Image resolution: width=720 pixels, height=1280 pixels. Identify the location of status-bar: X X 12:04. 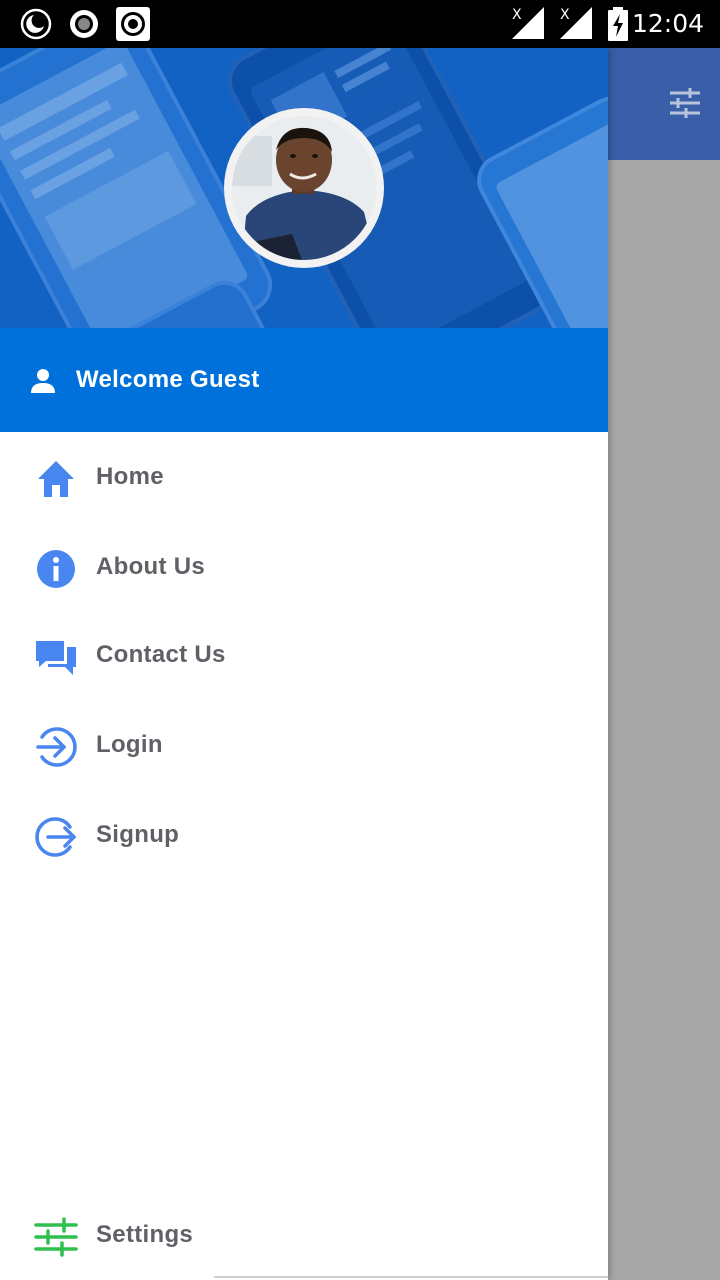
(360, 24).